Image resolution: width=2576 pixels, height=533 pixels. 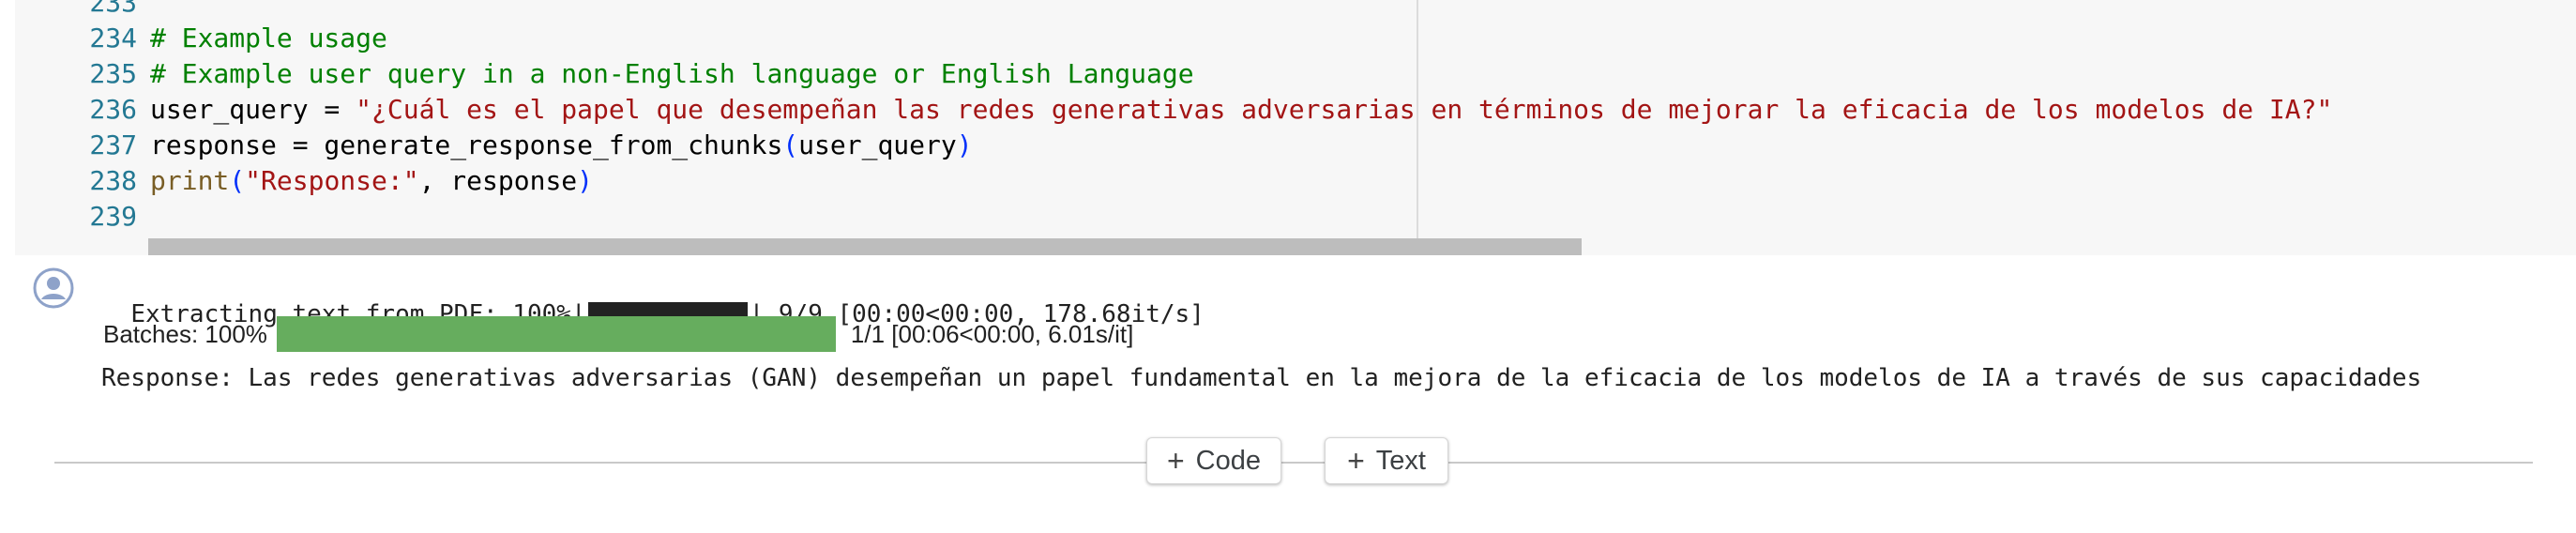 I want to click on add-text-button: + Text, so click(x=1387, y=460).